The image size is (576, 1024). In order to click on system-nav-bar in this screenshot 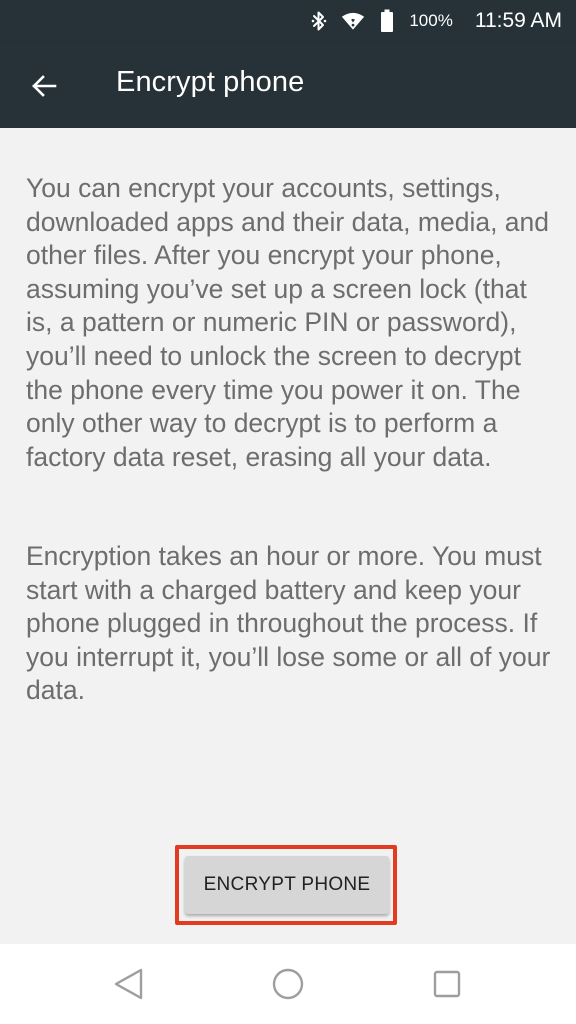, I will do `click(288, 984)`.